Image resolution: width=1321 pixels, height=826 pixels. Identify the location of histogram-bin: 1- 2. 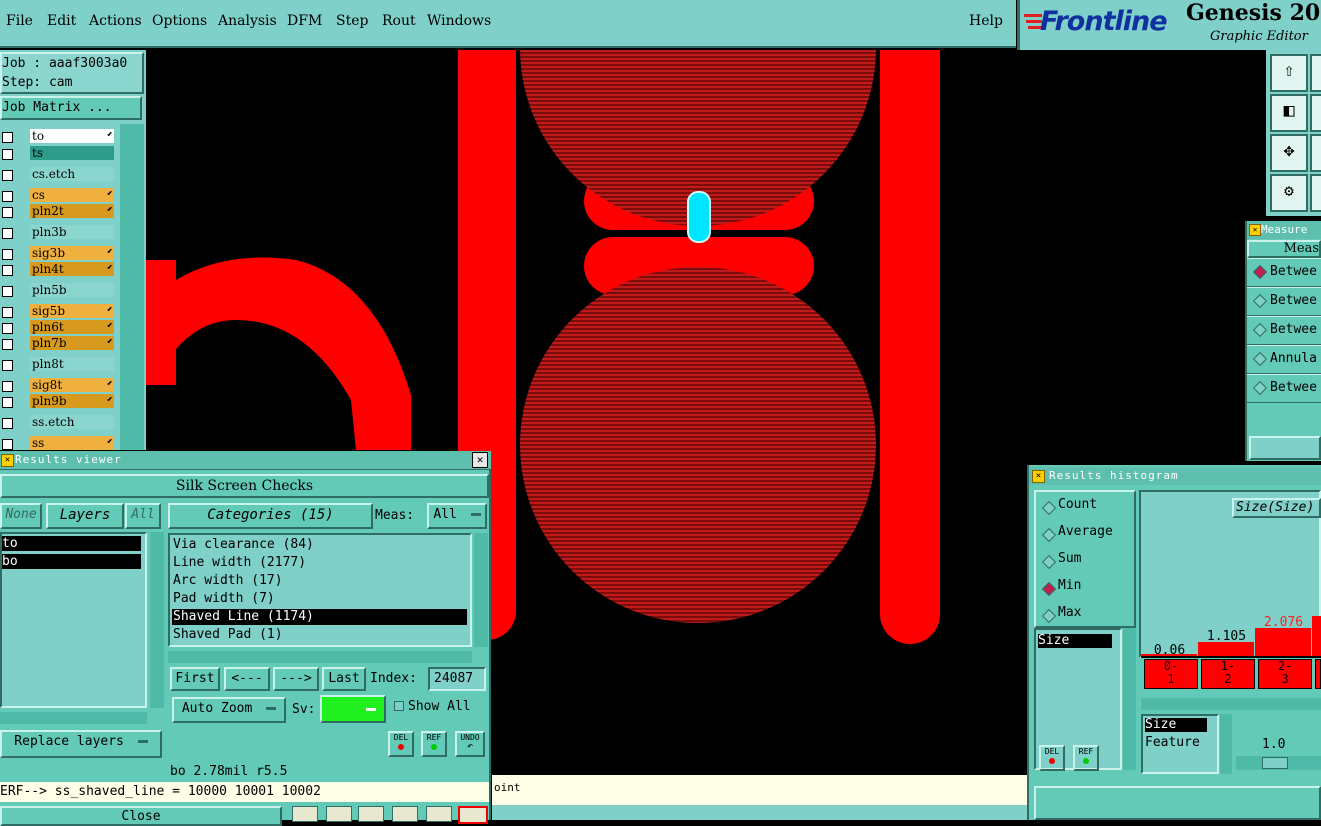
(1228, 674).